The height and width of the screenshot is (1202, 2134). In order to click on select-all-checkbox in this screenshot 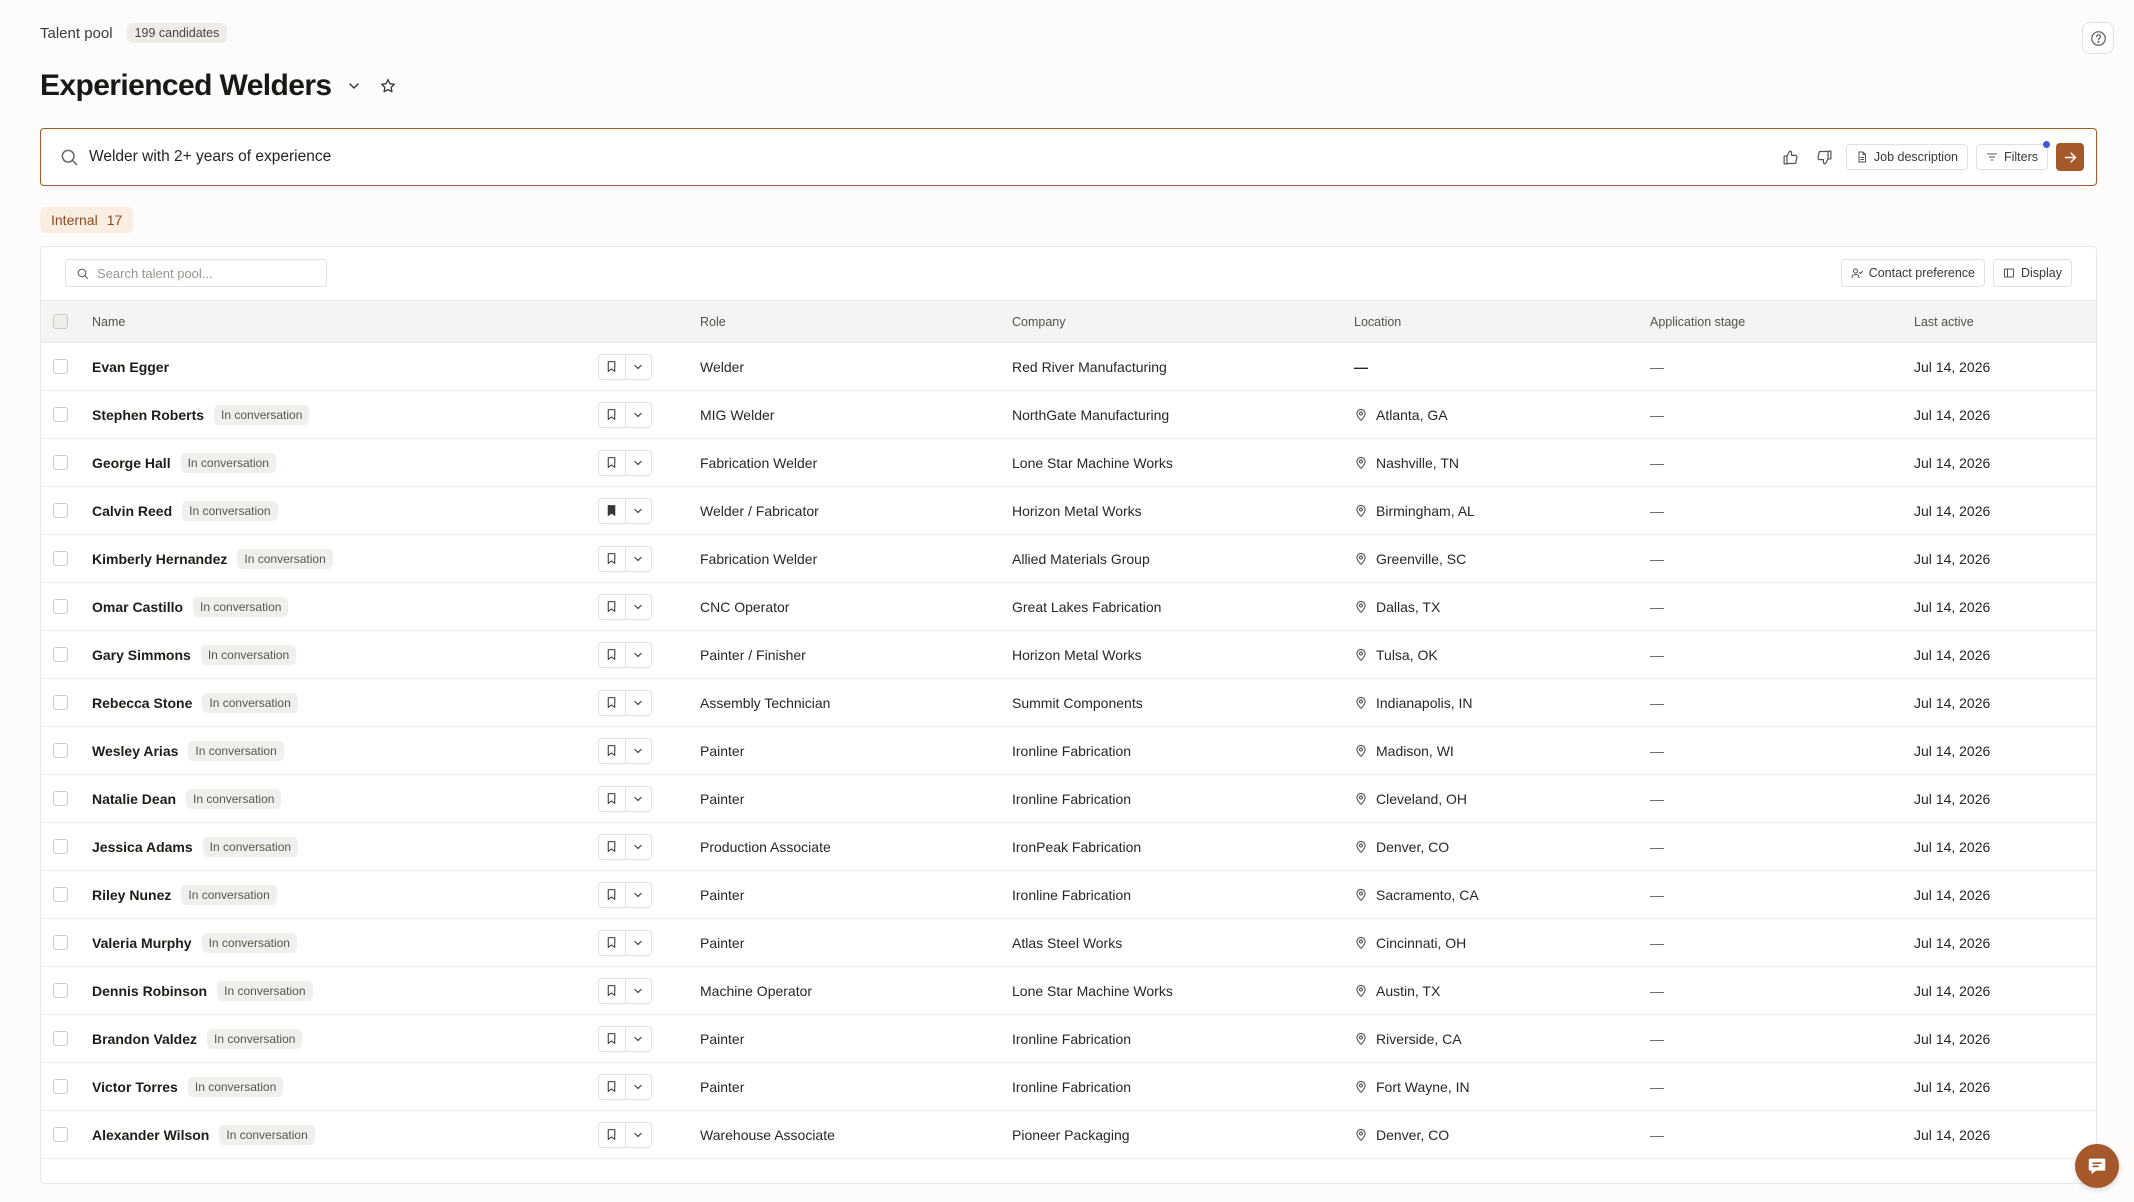, I will do `click(61, 321)`.